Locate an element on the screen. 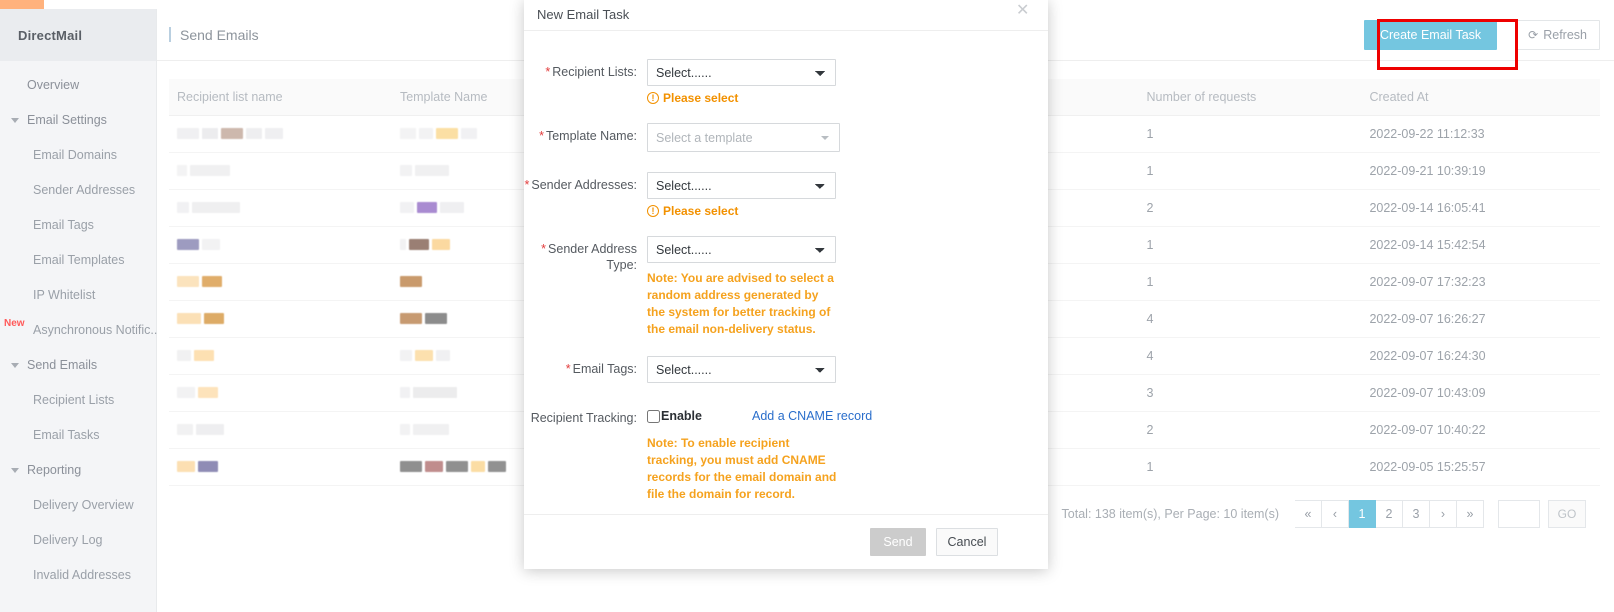  cell-created-at: 2022-09-07 16:24:30 is located at coordinates (1480, 356).